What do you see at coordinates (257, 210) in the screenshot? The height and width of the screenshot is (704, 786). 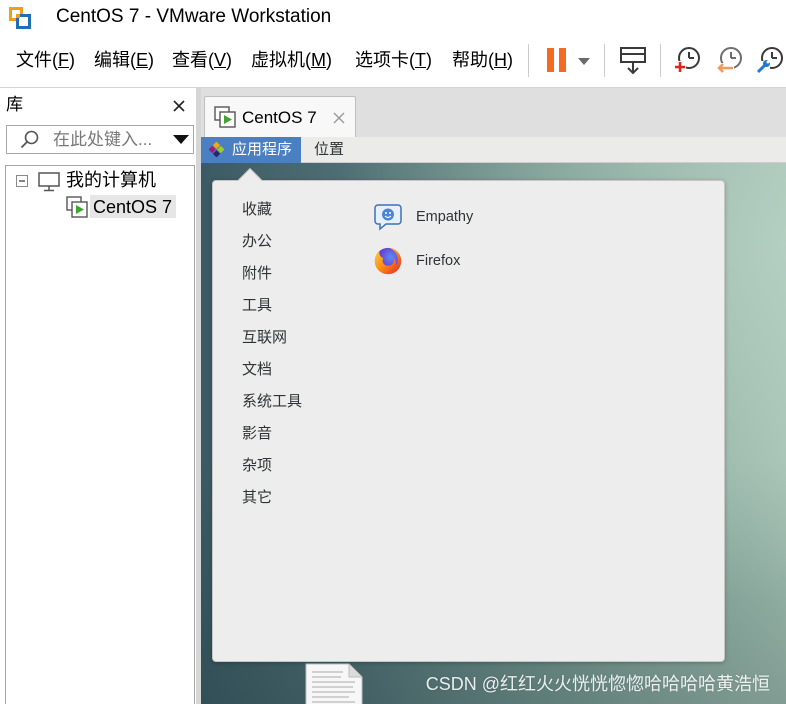 I see `category-favorites: 收藏` at bounding box center [257, 210].